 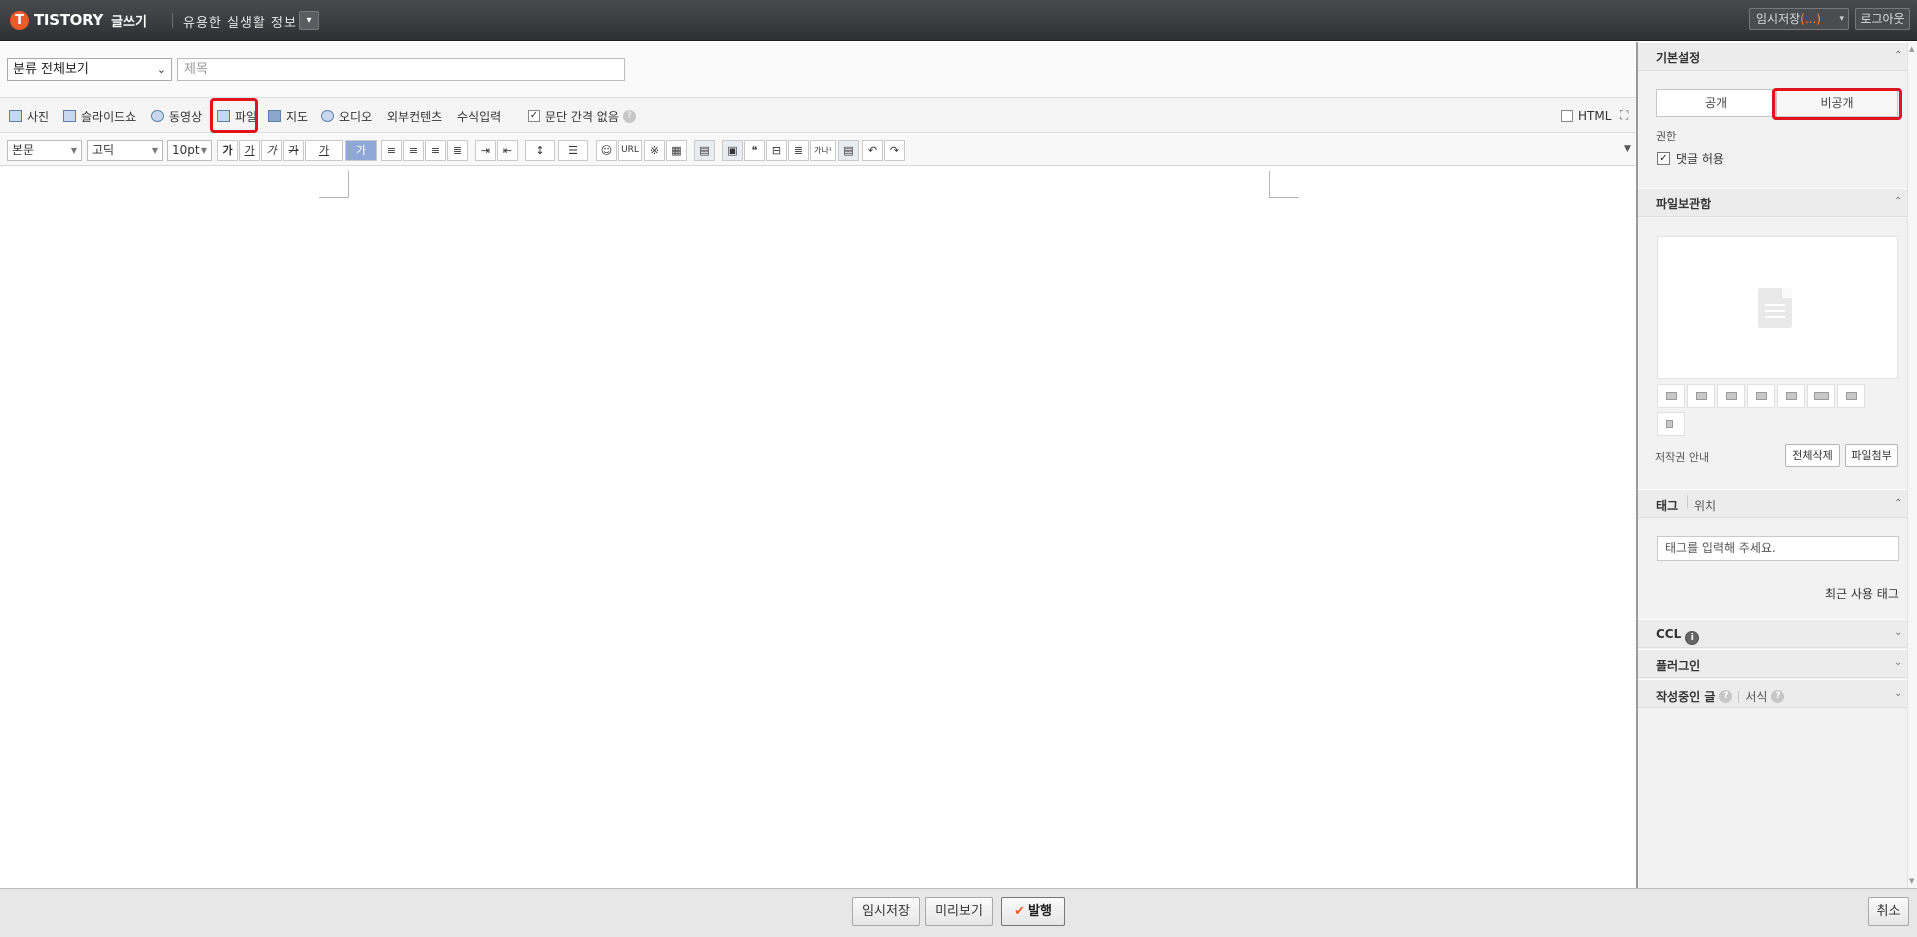 I want to click on align-center-icon: ≡, so click(x=413, y=150).